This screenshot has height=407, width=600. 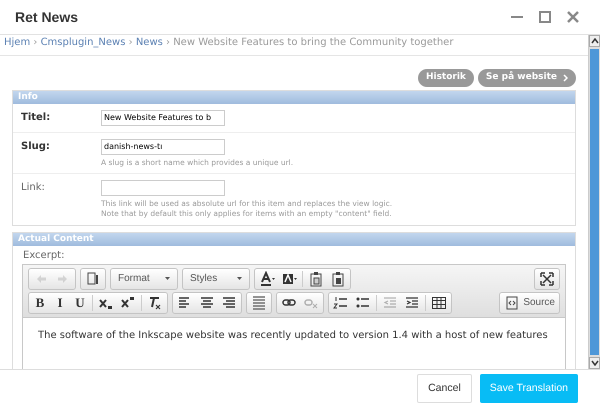 I want to click on field-label: Titel:, so click(x=36, y=117).